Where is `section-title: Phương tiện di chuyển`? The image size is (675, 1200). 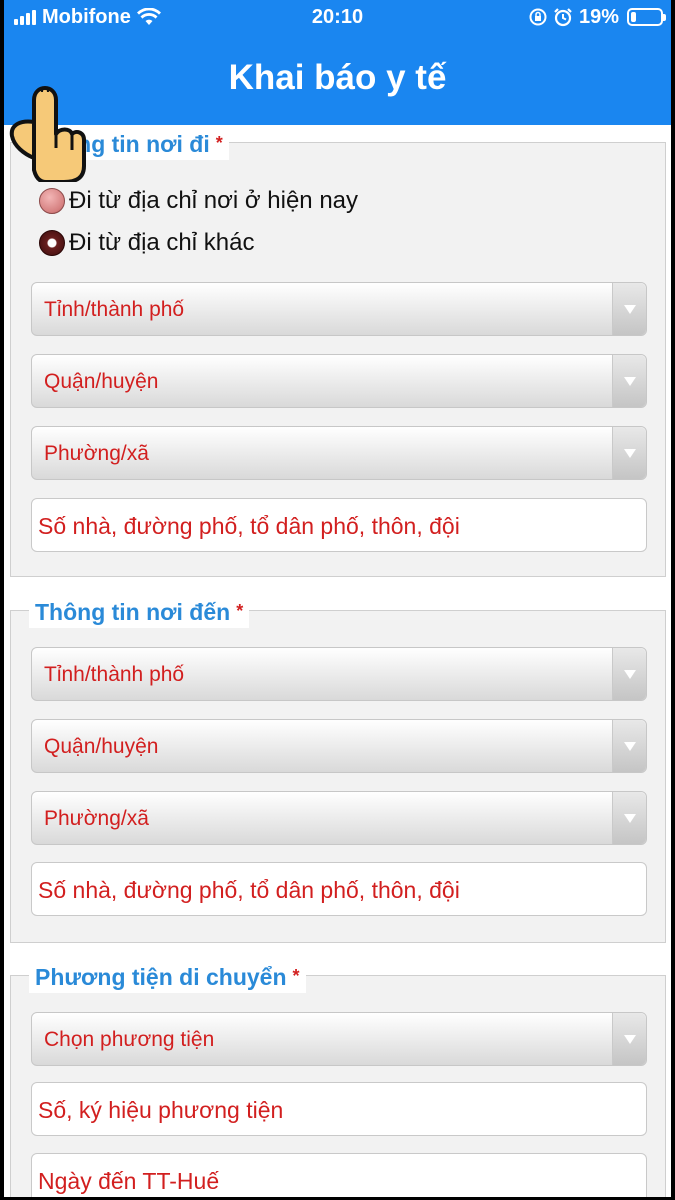
section-title: Phương tiện di chuyển is located at coordinates (161, 977).